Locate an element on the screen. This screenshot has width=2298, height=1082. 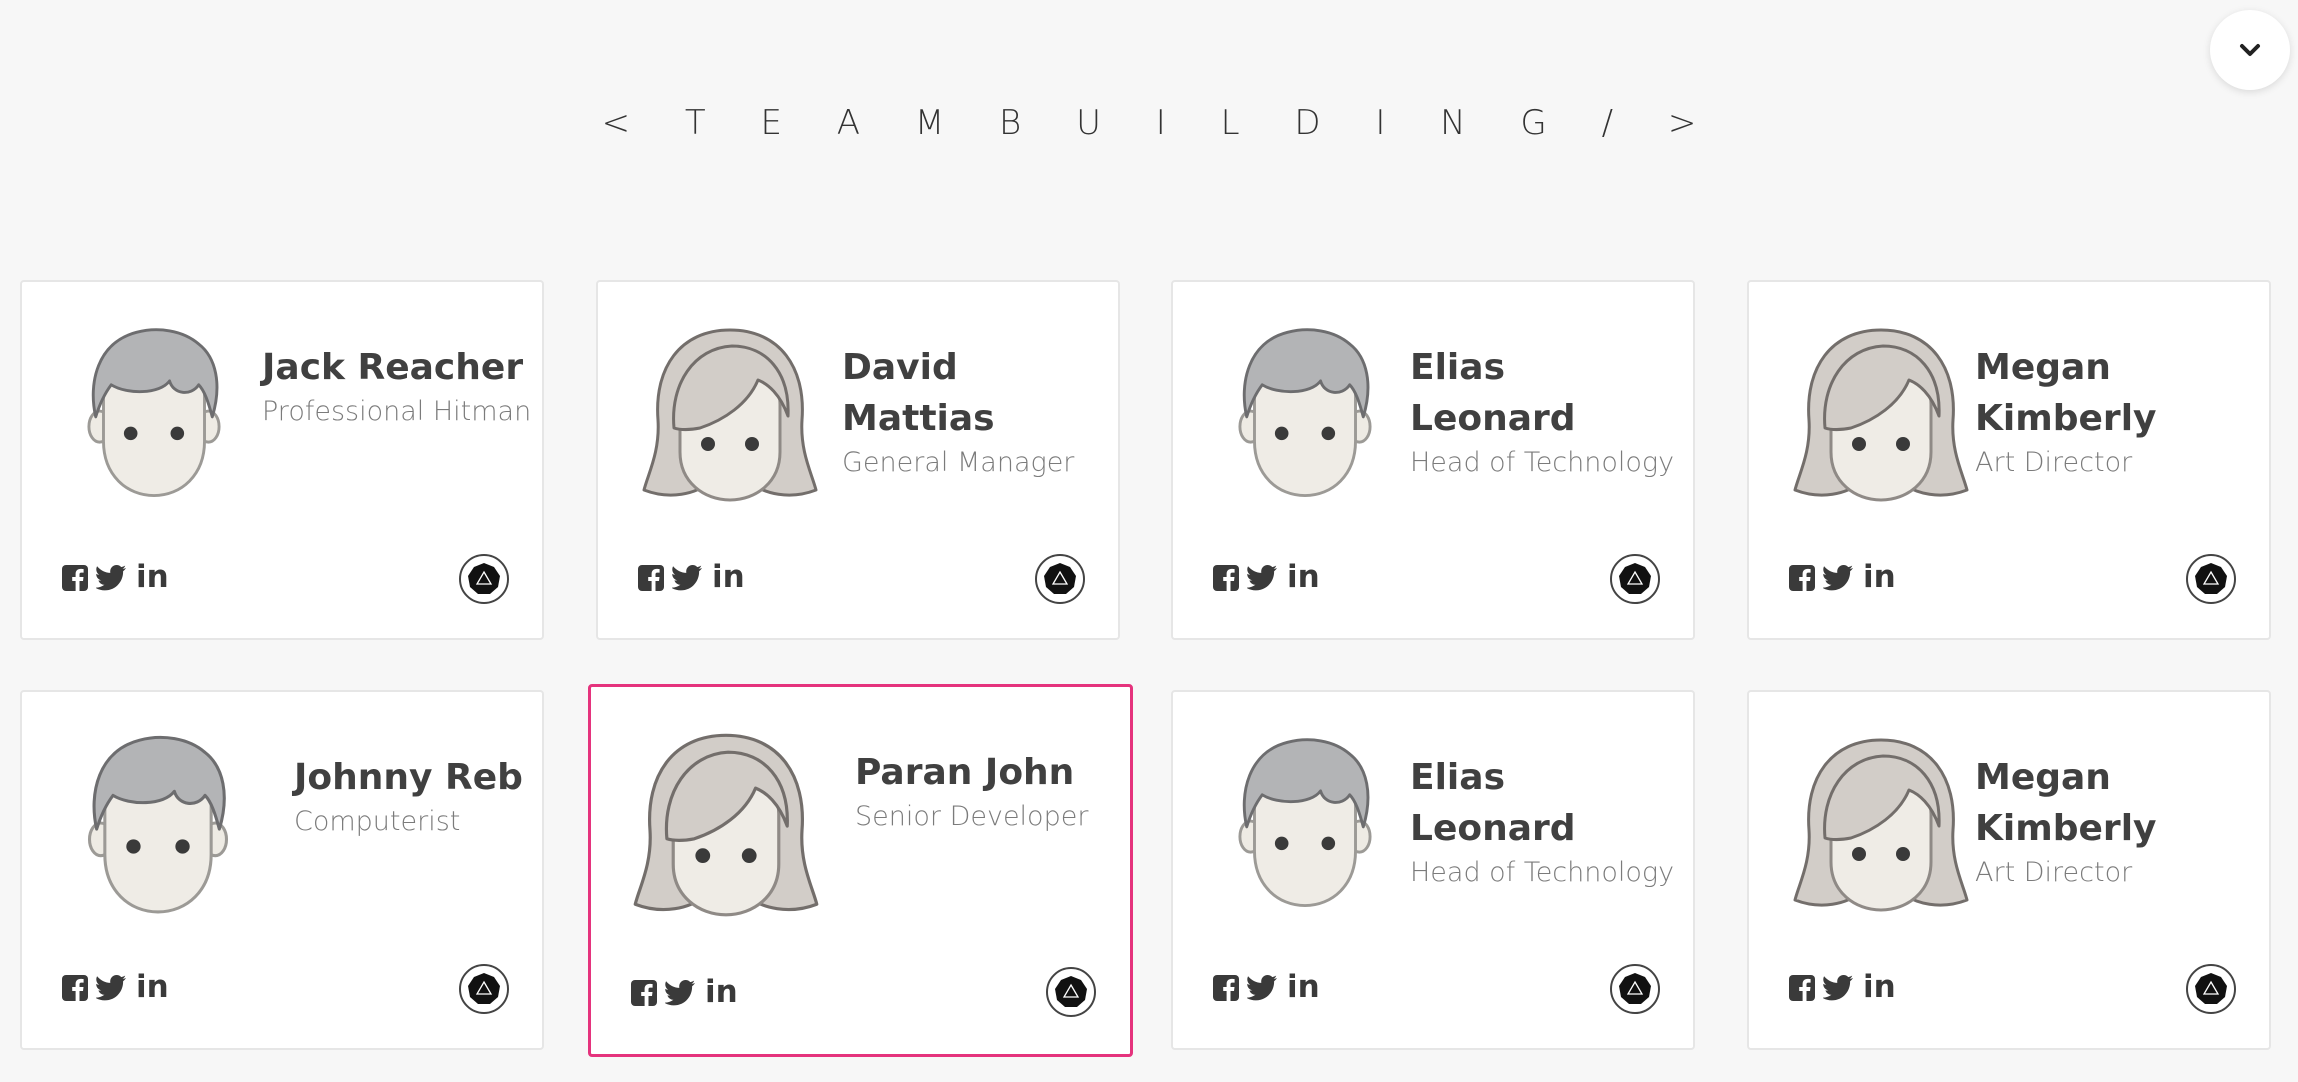
member-name: Jack Reacher is located at coordinates (393, 367).